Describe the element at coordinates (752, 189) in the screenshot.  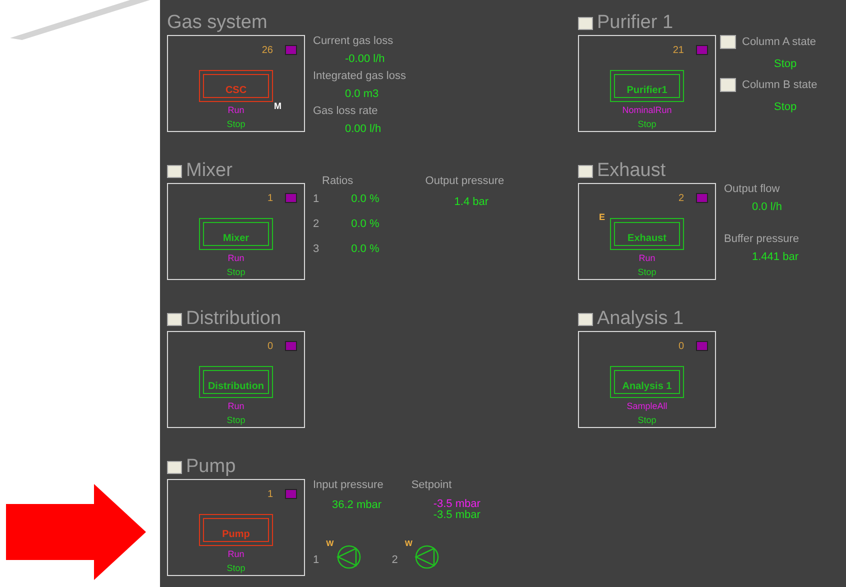
I see `reading-label: Output flow` at that location.